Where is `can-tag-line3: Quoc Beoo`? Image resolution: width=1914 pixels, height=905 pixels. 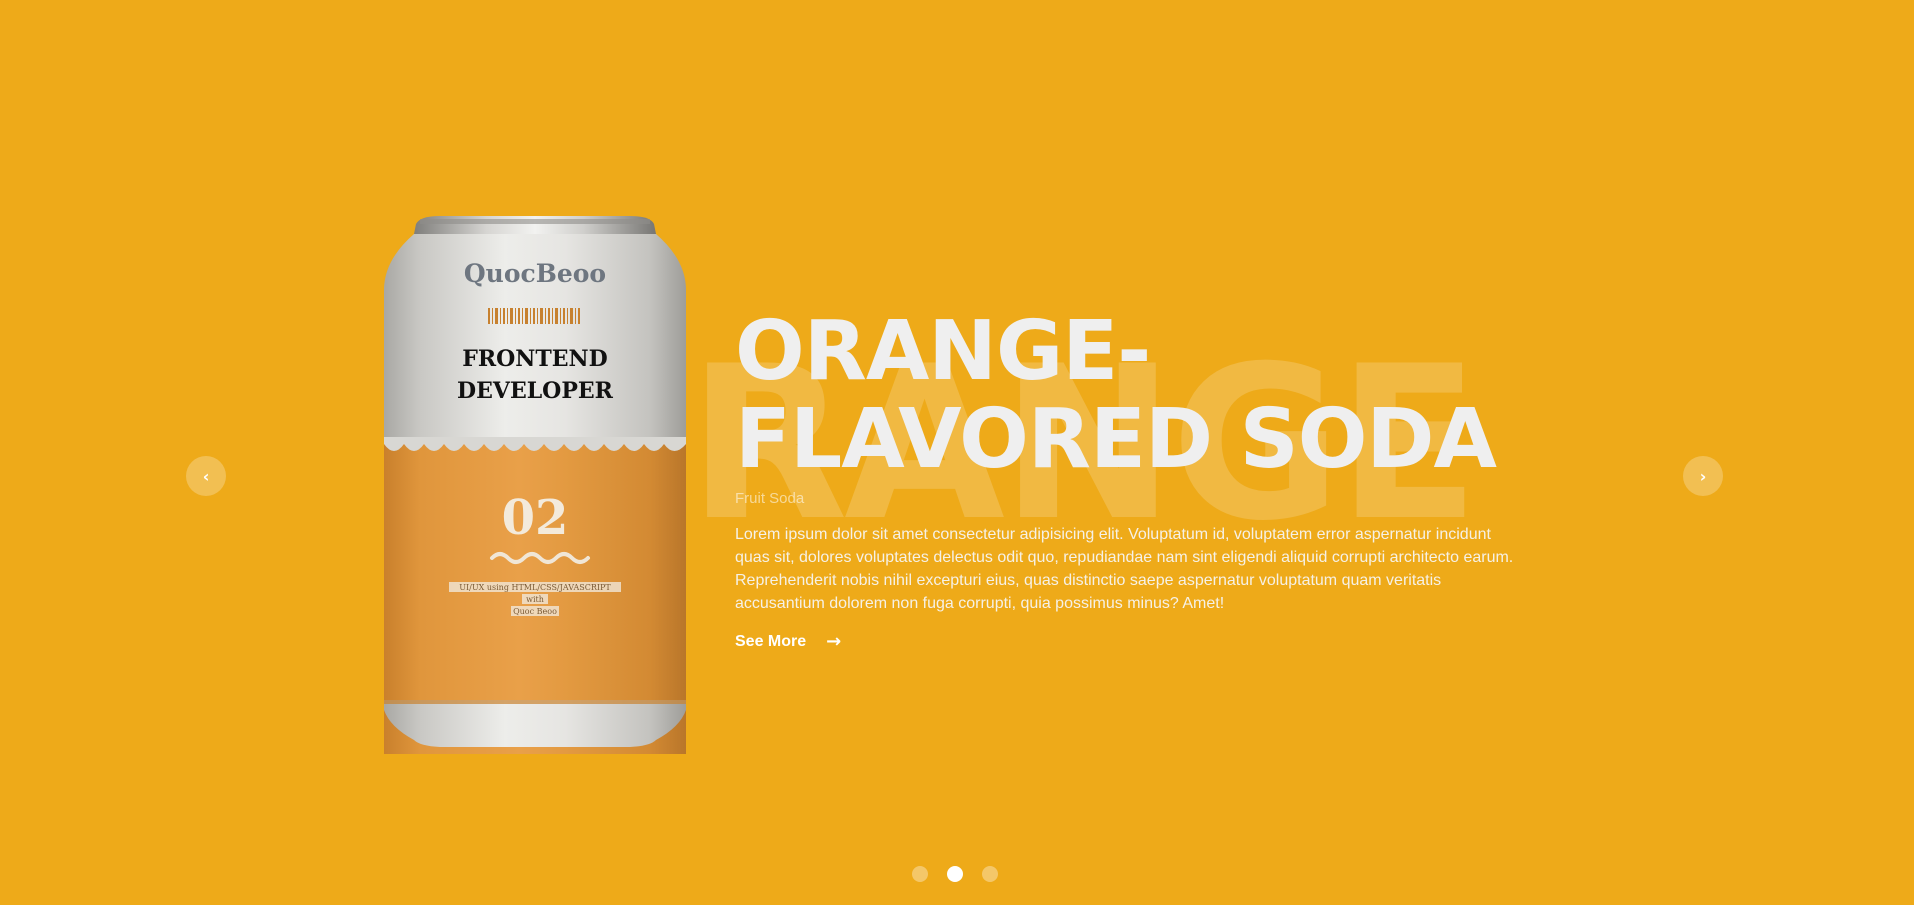 can-tag-line3: Quoc Beoo is located at coordinates (535, 611).